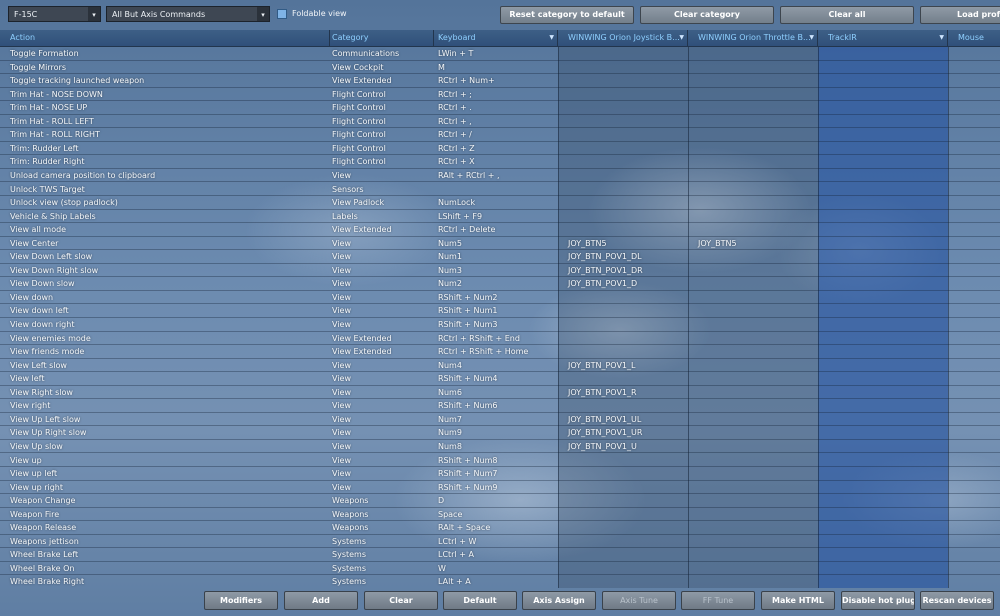 The image size is (1000, 616). What do you see at coordinates (382, 38) in the screenshot?
I see `column-header-category: Category` at bounding box center [382, 38].